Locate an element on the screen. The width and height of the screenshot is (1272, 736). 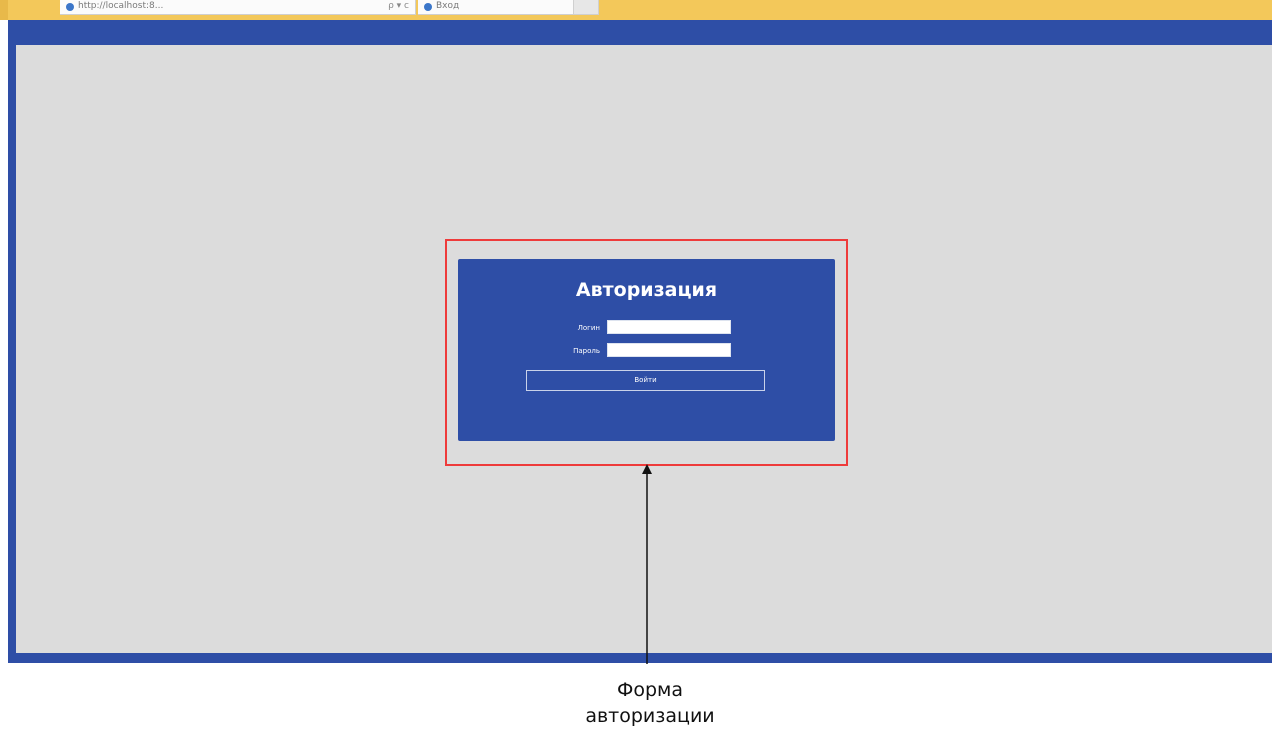
login-input is located at coordinates (669, 327).